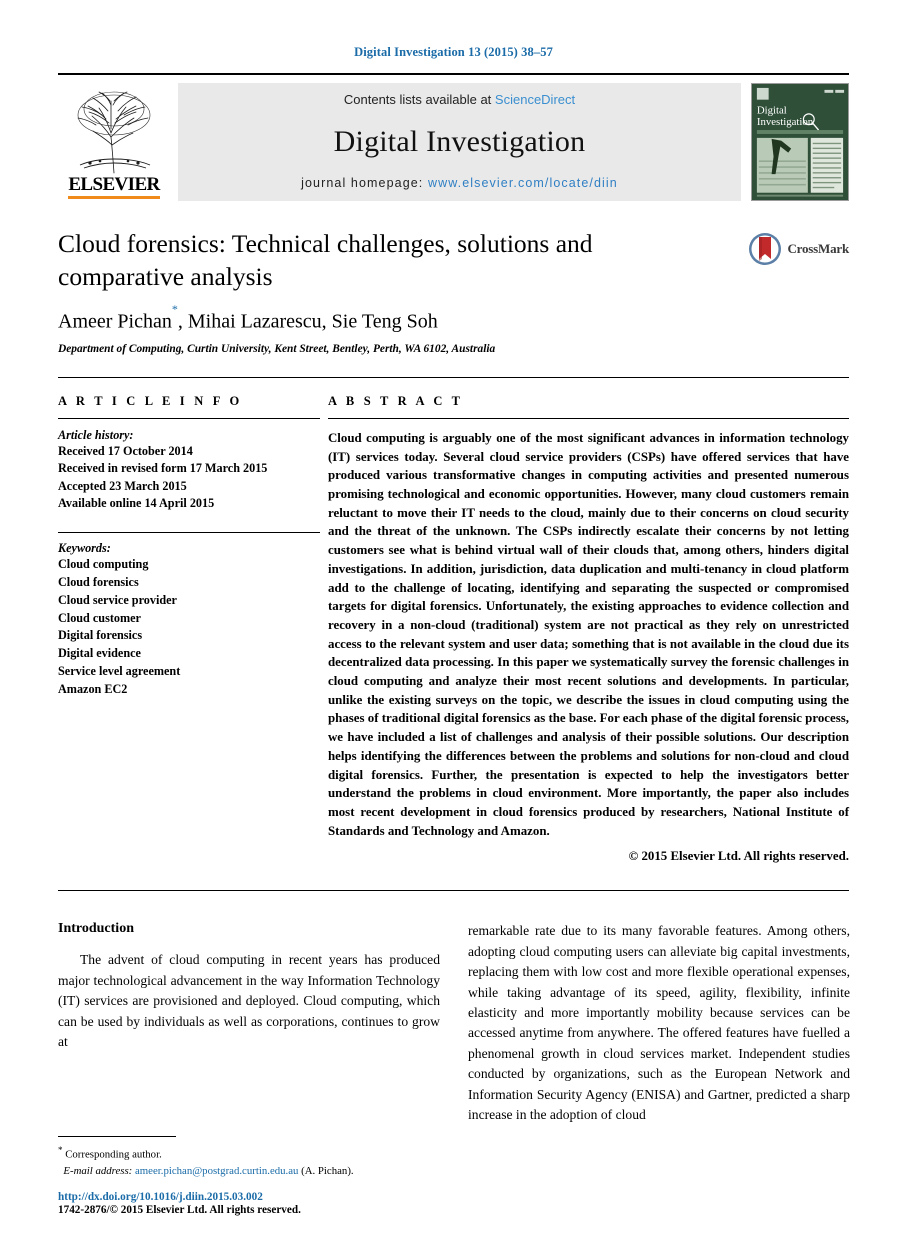  What do you see at coordinates (163, 468) in the screenshot?
I see `history-revised: Received in revised form 17 March 2015` at bounding box center [163, 468].